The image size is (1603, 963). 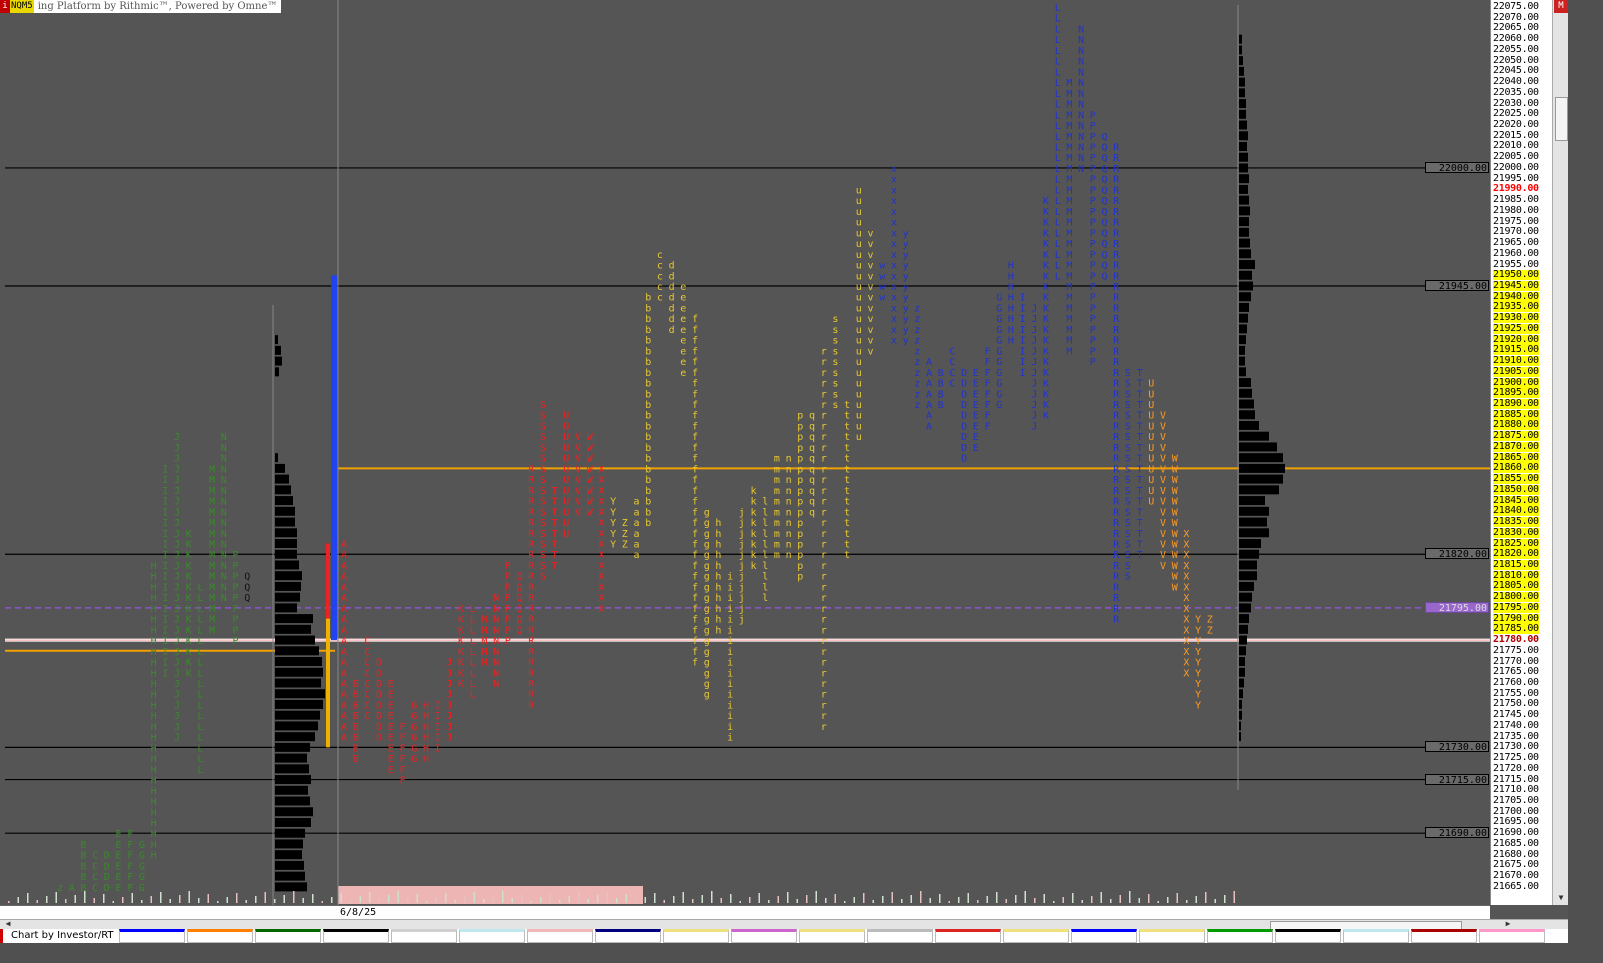 I want to click on tpo-letter: X, so click(x=1186, y=555).